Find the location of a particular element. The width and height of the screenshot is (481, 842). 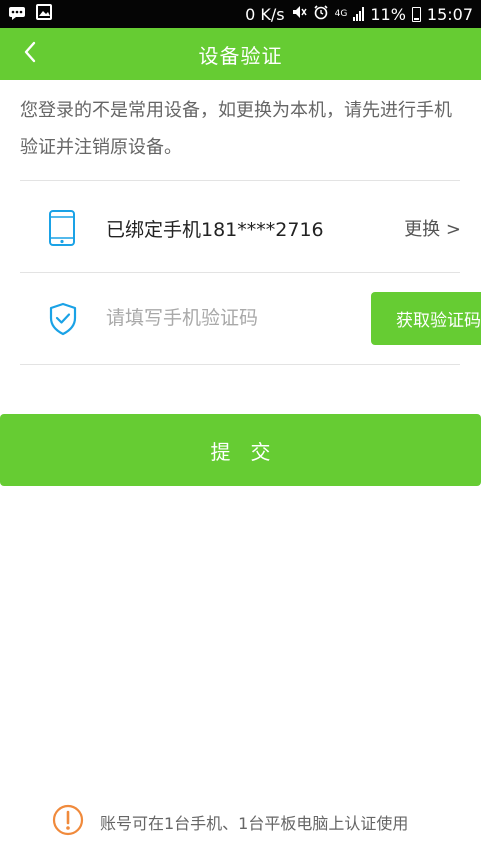

back-button is located at coordinates (30, 54).